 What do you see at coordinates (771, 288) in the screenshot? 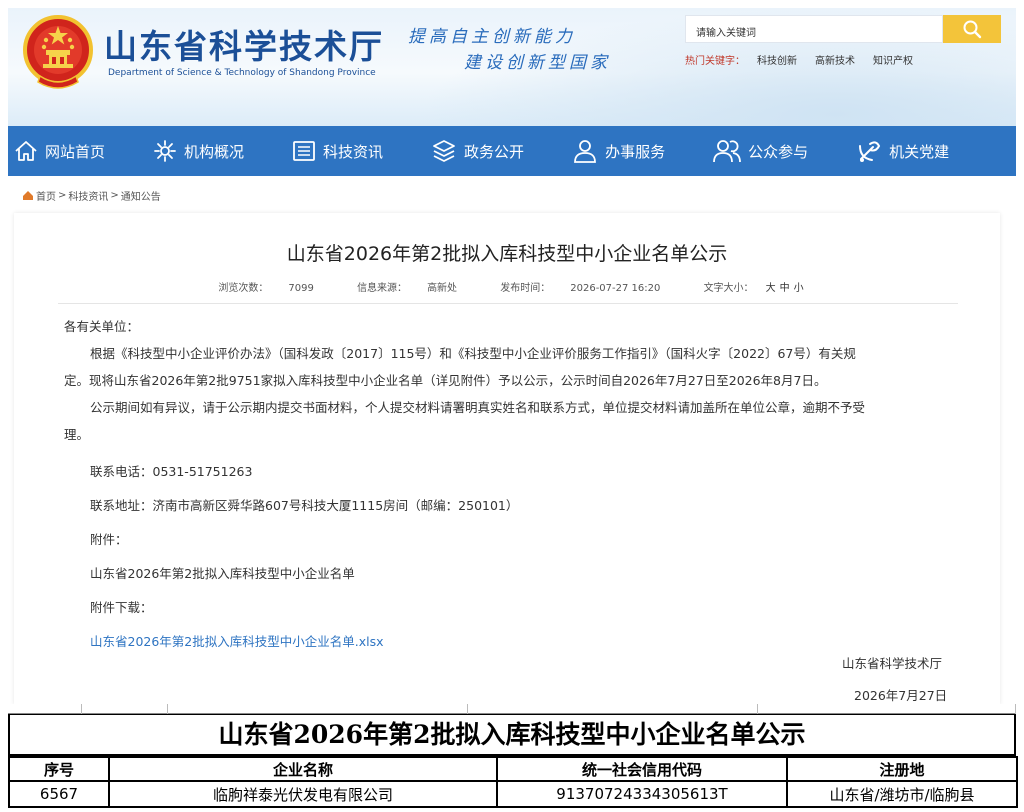
I see `font-size-large-button: 大` at bounding box center [771, 288].